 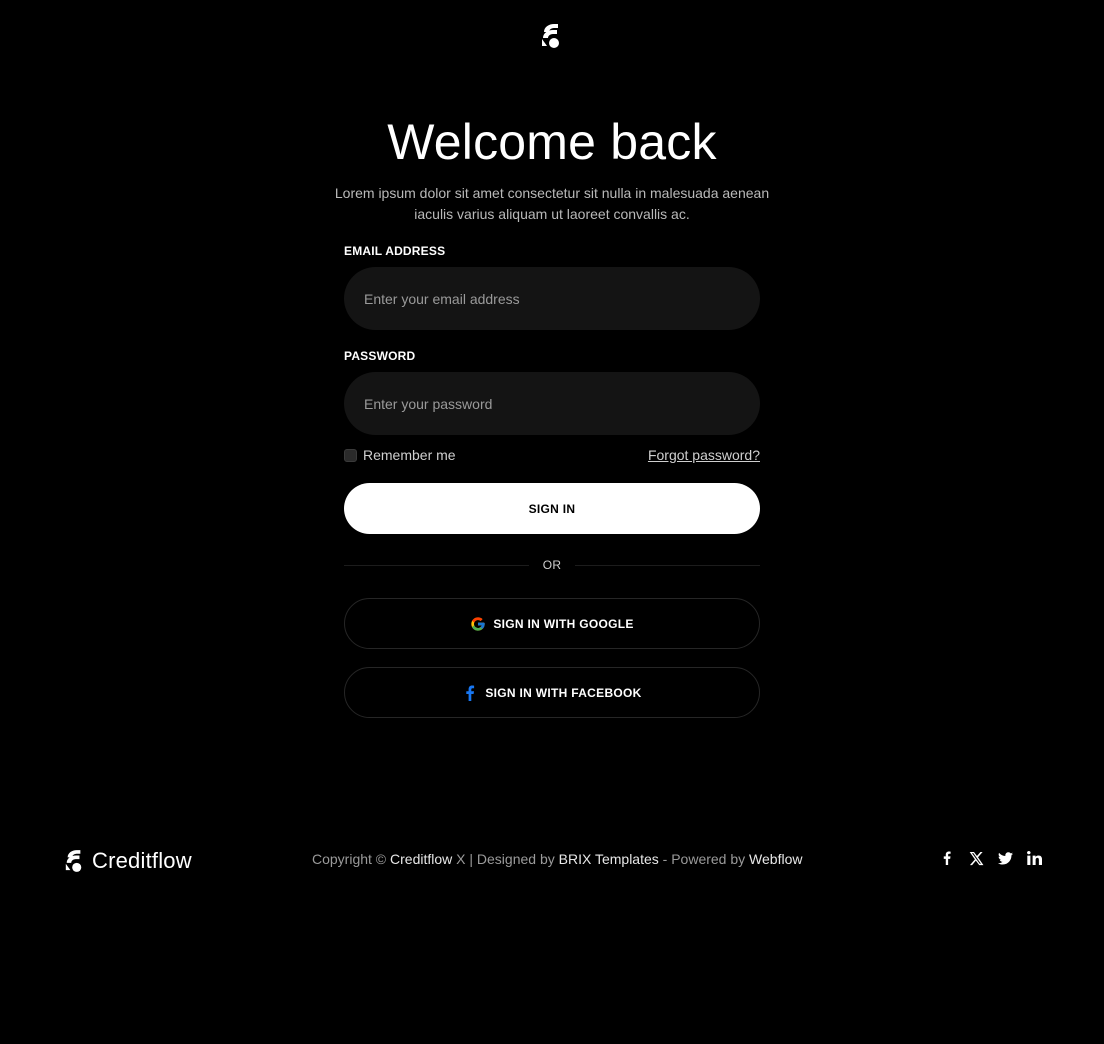 I want to click on sign-in-facebook-button: SIGN IN WITH FACEBOOK, so click(x=552, y=692).